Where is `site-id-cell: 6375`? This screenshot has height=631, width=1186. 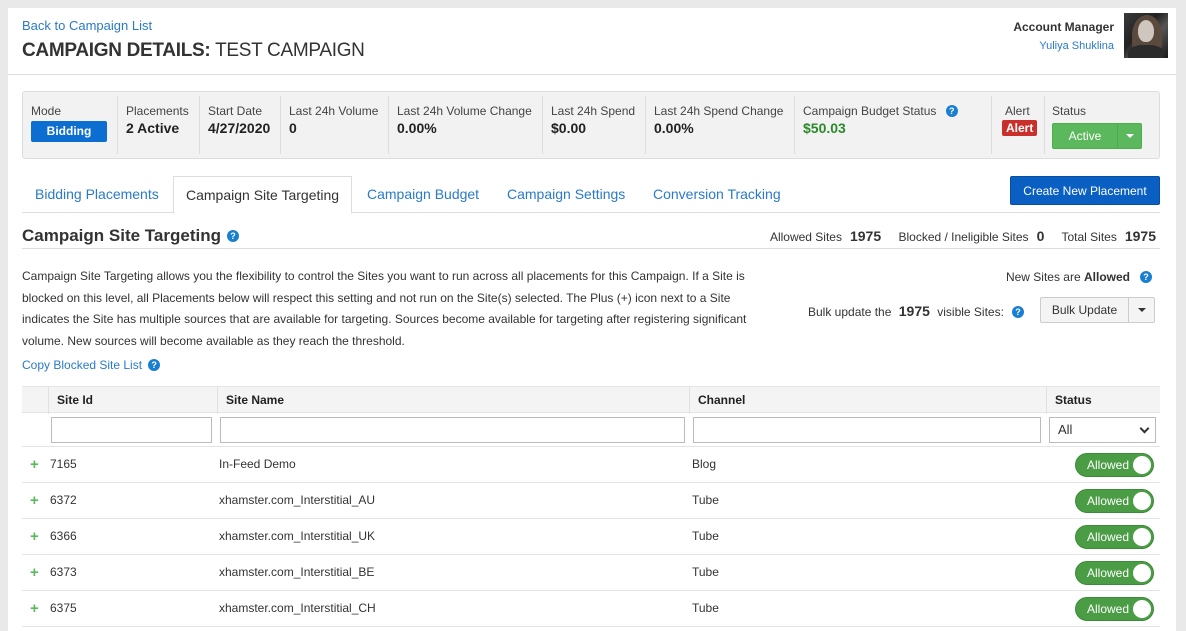
site-id-cell: 6375 is located at coordinates (63, 608).